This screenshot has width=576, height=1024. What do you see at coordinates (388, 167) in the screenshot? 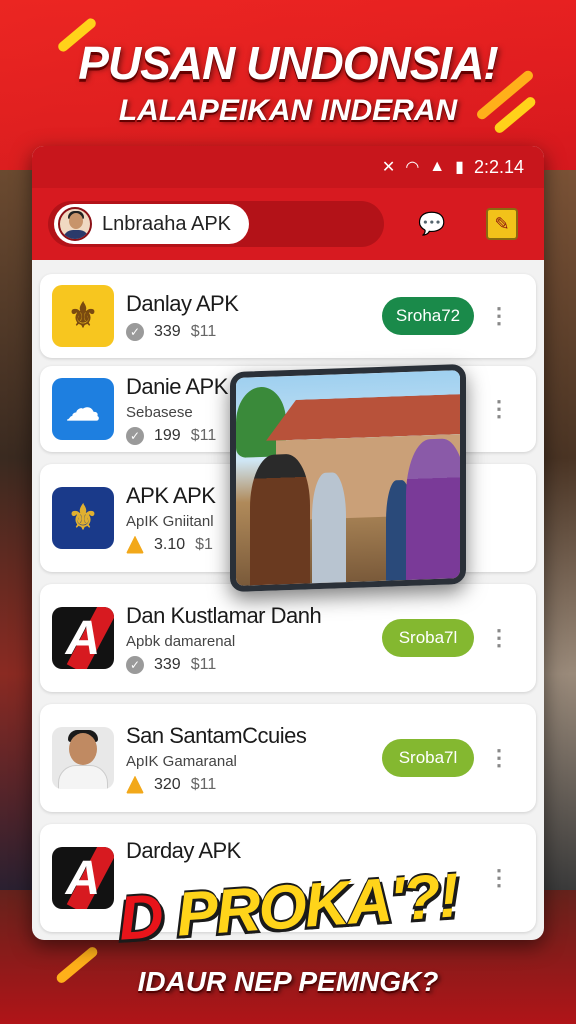
I see `no-sound-icon: ✕` at bounding box center [388, 167].